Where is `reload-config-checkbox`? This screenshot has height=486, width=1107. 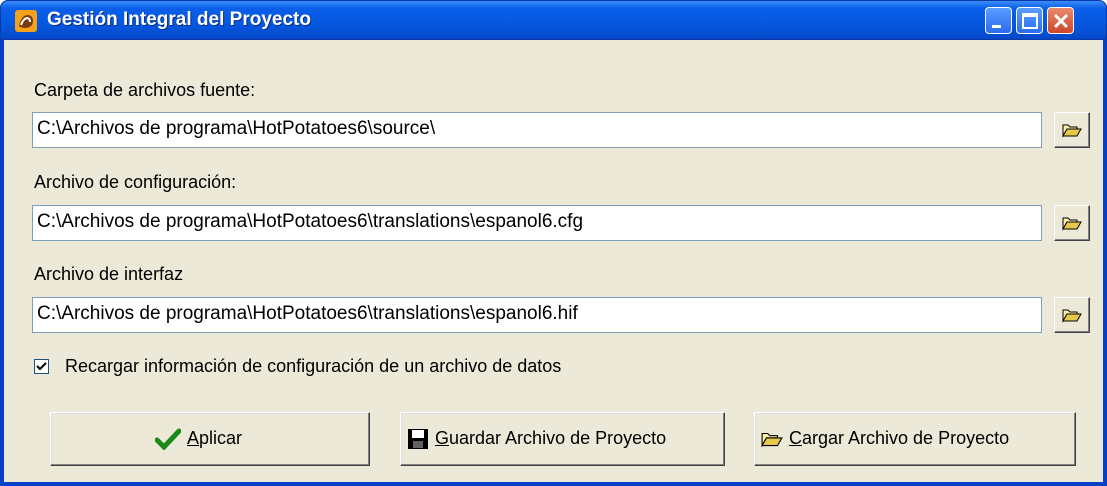 reload-config-checkbox is located at coordinates (41, 366).